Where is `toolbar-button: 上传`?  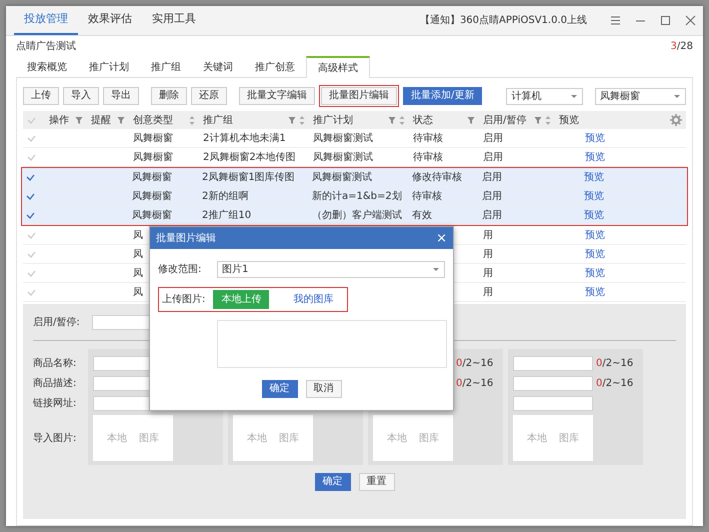 toolbar-button: 上传 is located at coordinates (41, 96).